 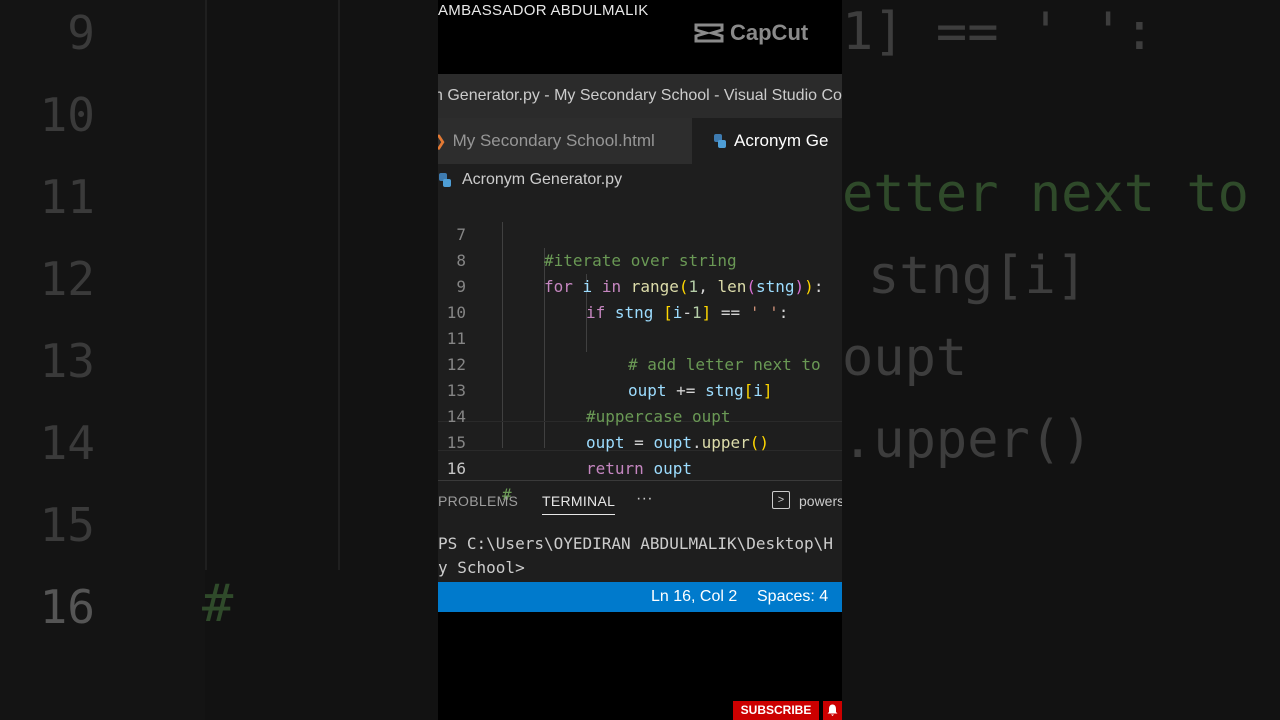 I want to click on tab-label: Acronym Ge, so click(x=781, y=140).